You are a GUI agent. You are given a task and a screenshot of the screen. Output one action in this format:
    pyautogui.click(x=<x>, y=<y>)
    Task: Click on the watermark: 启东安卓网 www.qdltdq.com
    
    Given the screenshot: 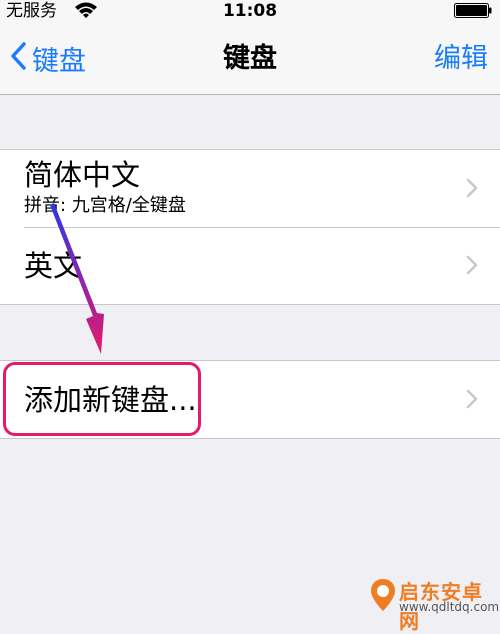 What is the action you would take?
    pyautogui.click(x=434, y=604)
    